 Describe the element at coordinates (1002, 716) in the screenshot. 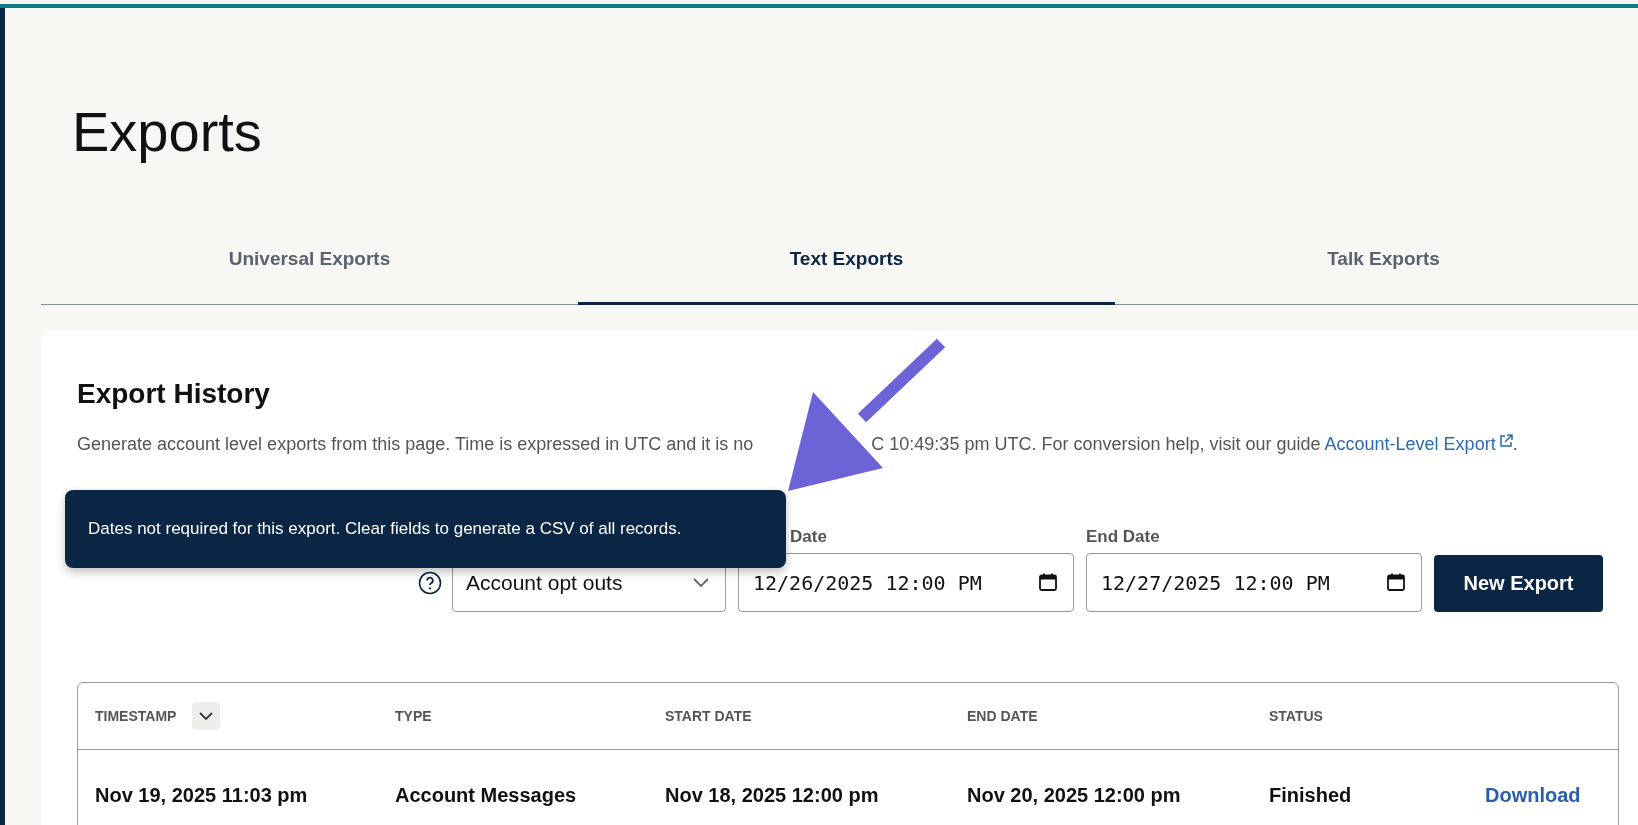

I see `column-header: END DATE` at that location.